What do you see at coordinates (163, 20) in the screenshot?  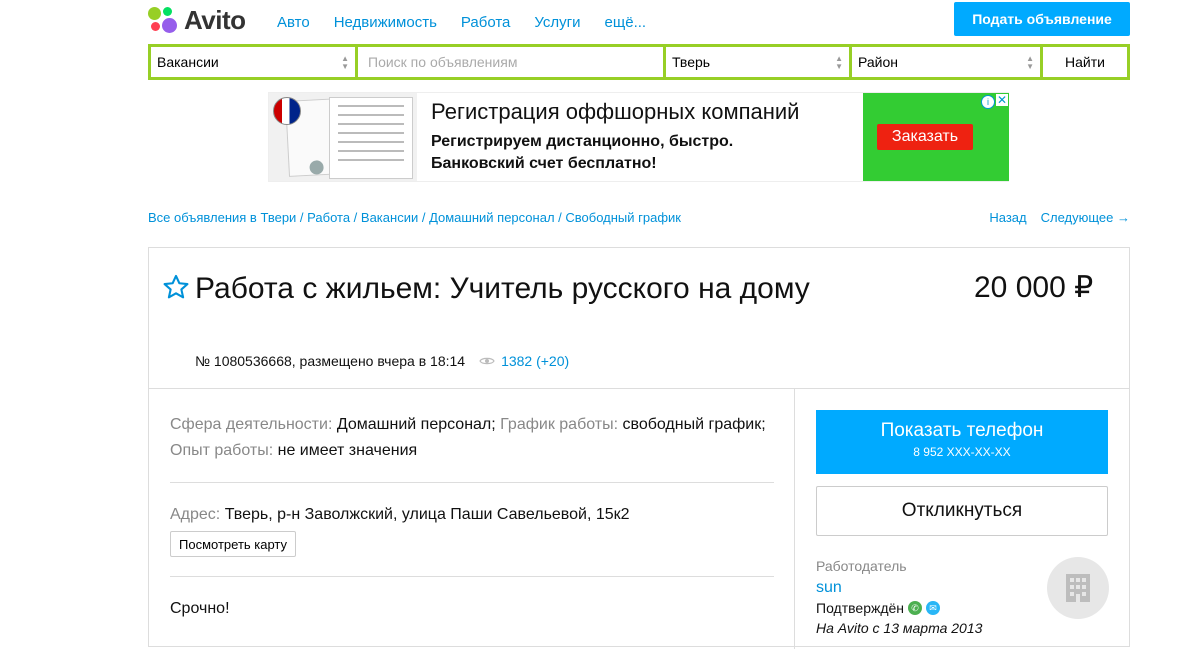 I see `logo-dots-icon` at bounding box center [163, 20].